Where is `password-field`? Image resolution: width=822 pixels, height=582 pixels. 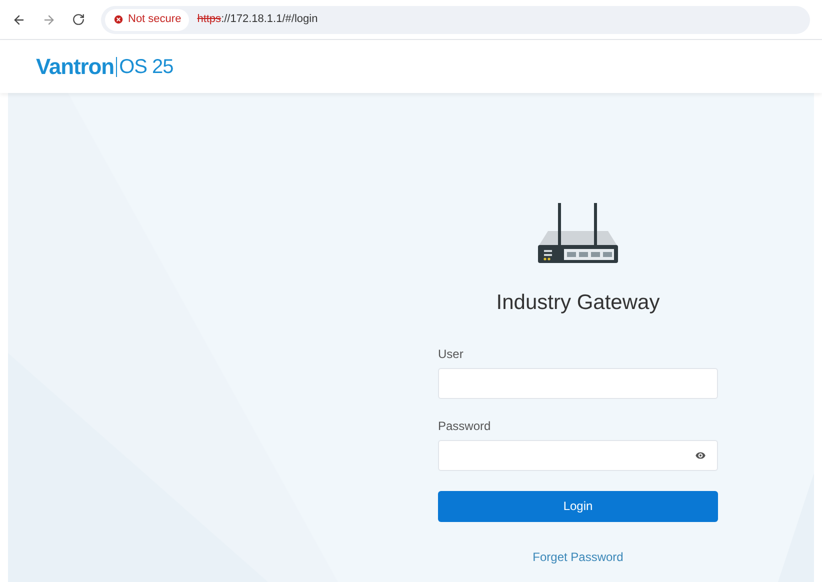
password-field is located at coordinates (578, 455).